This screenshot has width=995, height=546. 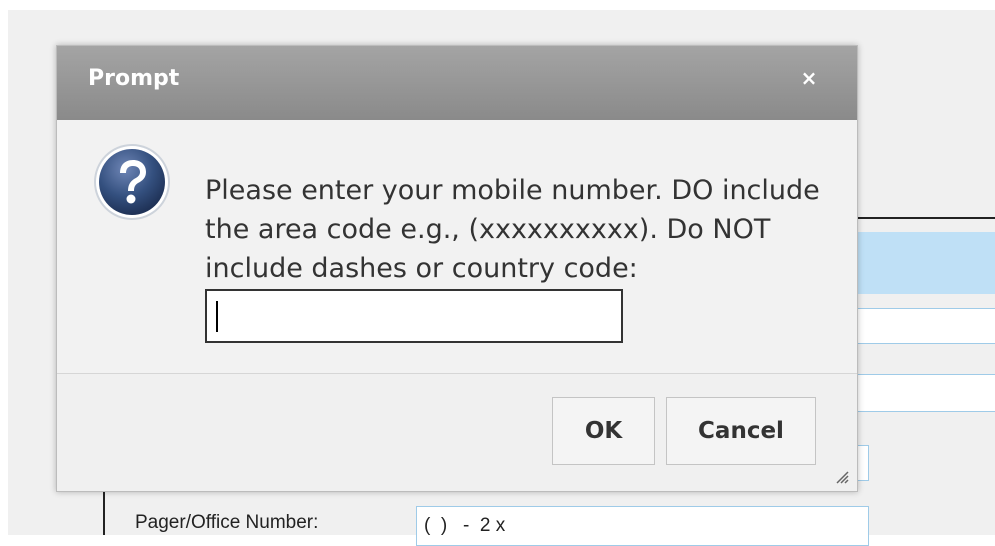 What do you see at coordinates (104, 512) in the screenshot?
I see `background-border-line` at bounding box center [104, 512].